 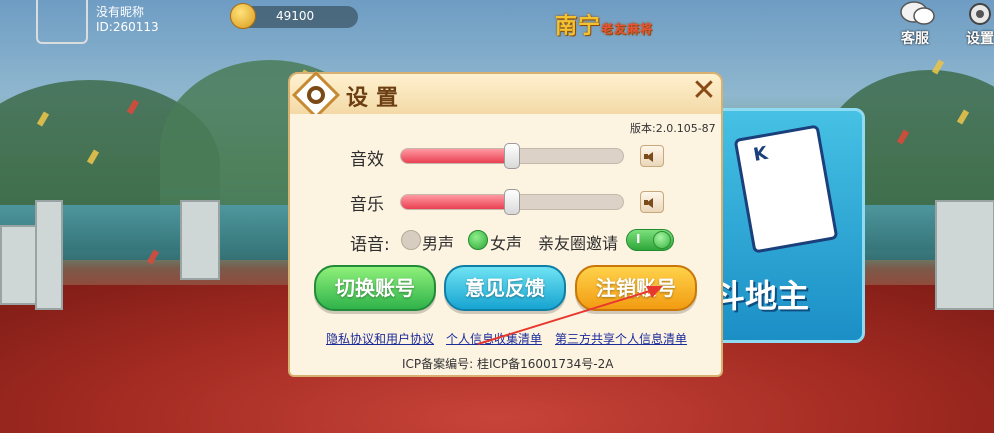 What do you see at coordinates (367, 160) in the screenshot?
I see `sound-effects-label: 音效` at bounding box center [367, 160].